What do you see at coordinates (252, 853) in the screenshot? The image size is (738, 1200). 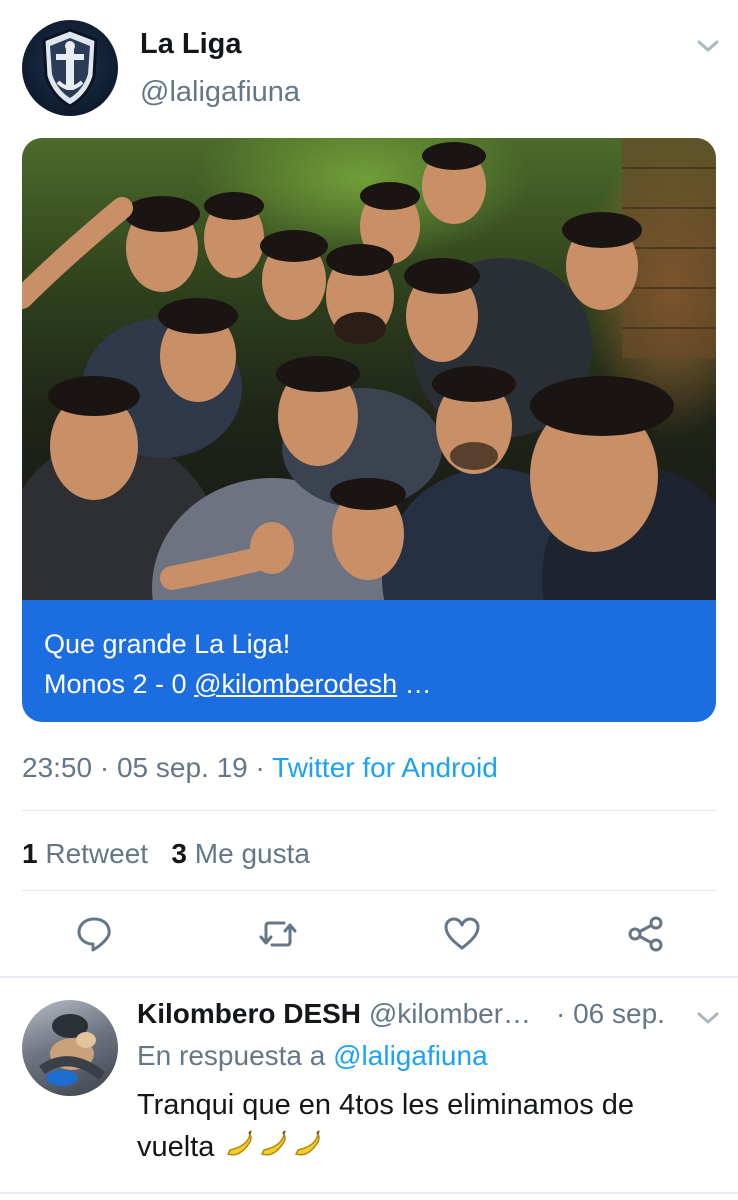 I see `likes-label: Me gusta` at bounding box center [252, 853].